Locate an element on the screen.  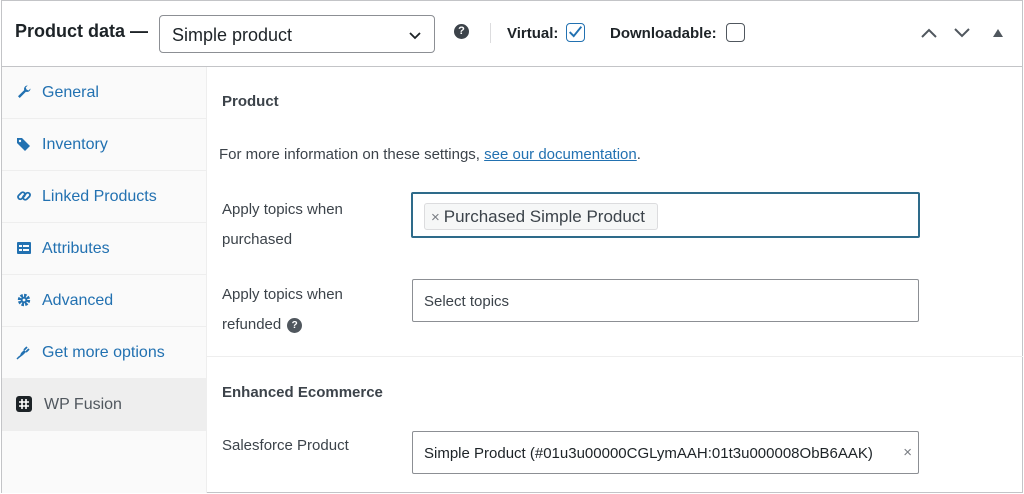
downloadable-checkbox is located at coordinates (735, 32).